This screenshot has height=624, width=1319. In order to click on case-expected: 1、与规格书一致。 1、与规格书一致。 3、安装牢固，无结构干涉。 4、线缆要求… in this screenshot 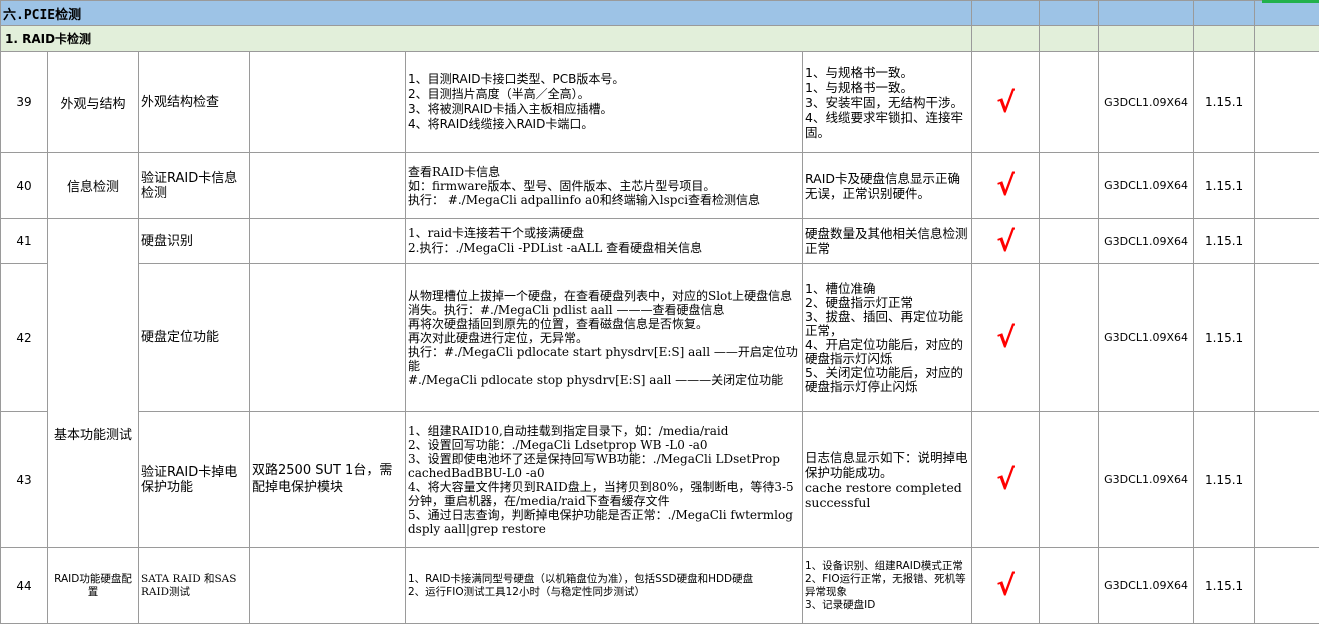, I will do `click(887, 102)`.